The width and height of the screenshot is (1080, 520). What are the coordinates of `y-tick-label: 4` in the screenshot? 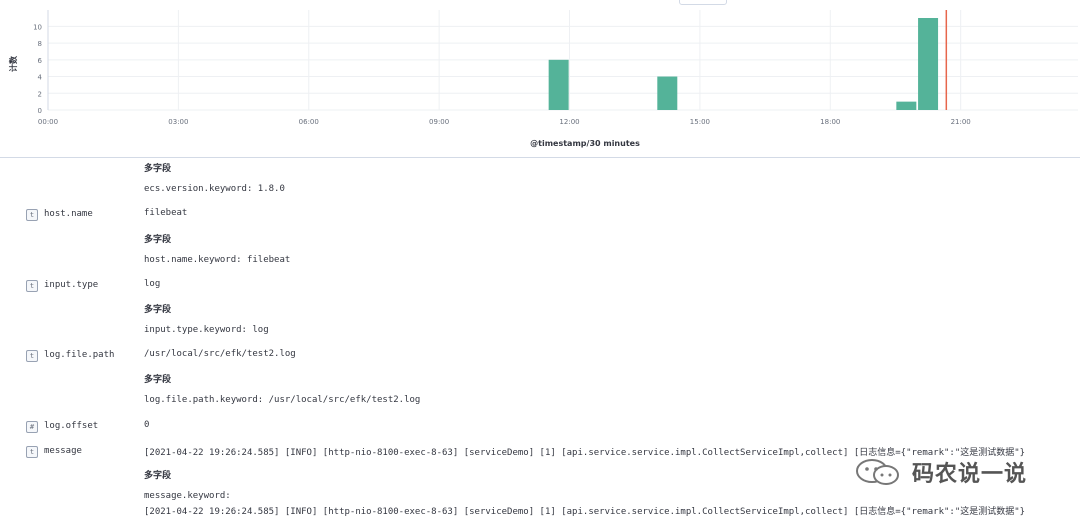 It's located at (40, 78).